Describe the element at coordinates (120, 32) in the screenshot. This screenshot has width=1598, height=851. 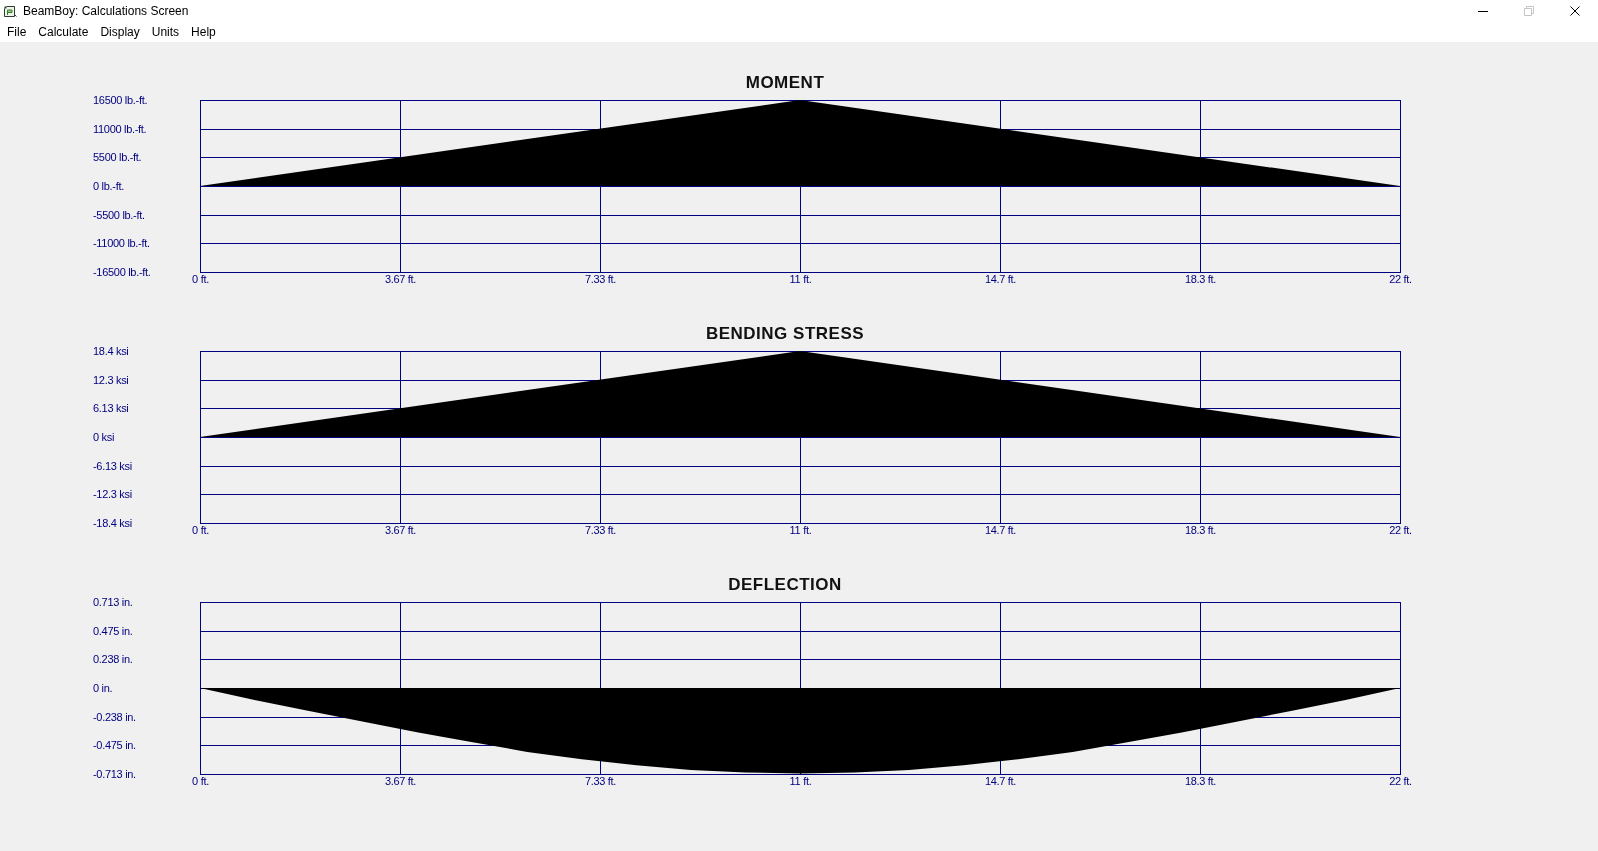
I see `menu-item: Display` at that location.